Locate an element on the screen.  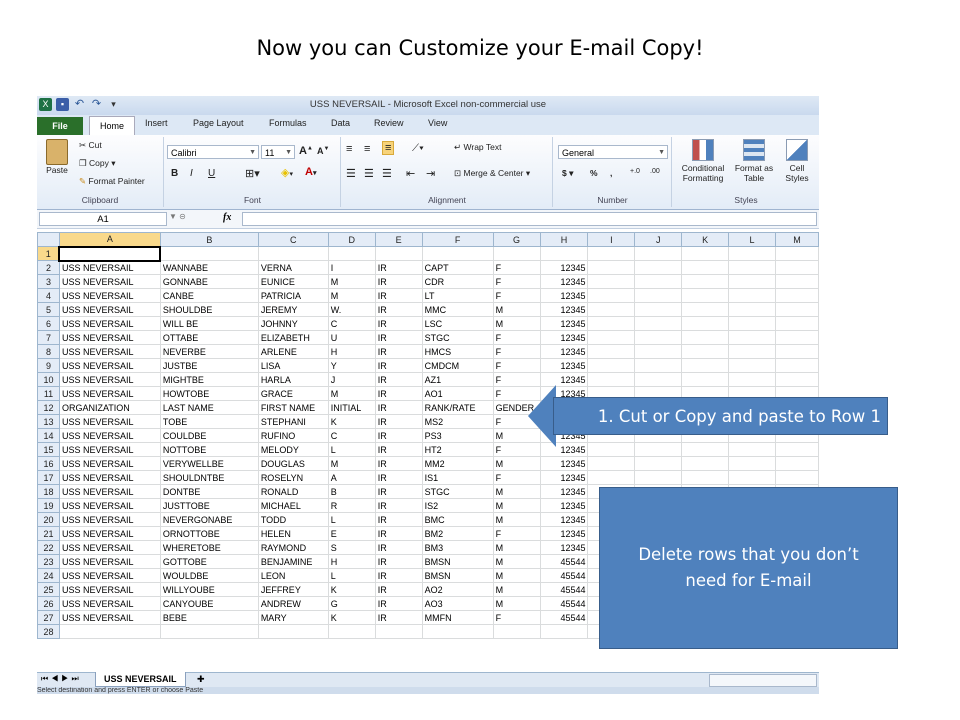
cell: GRACE is located at coordinates (293, 393).